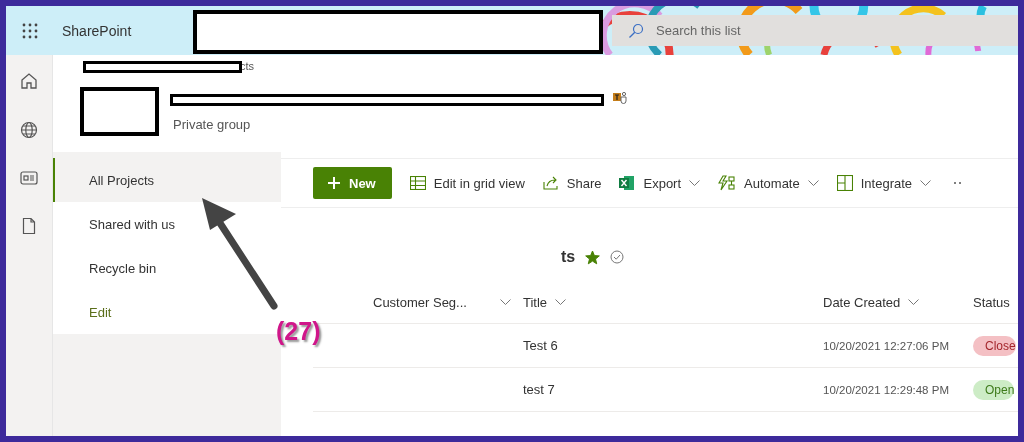 Image resolution: width=1024 pixels, height=442 pixels. What do you see at coordinates (994, 345) in the screenshot?
I see `status-pill: Close` at bounding box center [994, 345].